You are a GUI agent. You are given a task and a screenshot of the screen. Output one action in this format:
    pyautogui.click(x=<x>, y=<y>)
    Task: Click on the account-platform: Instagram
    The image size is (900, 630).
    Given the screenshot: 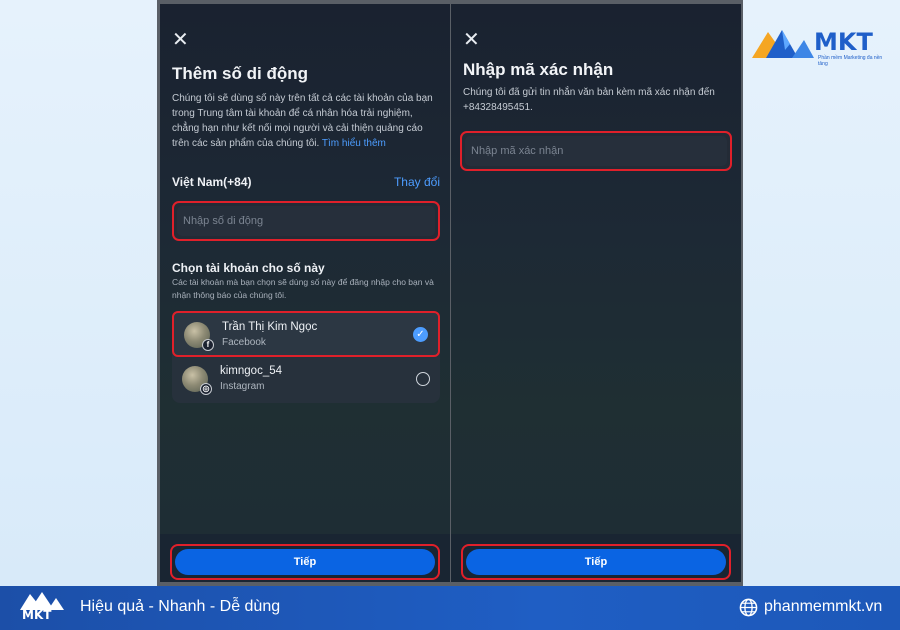 What is the action you would take?
    pyautogui.click(x=242, y=386)
    